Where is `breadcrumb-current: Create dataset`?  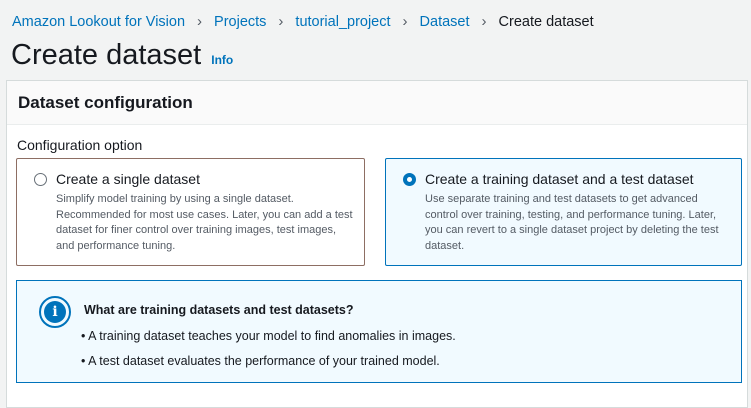 breadcrumb-current: Create dataset is located at coordinates (546, 21).